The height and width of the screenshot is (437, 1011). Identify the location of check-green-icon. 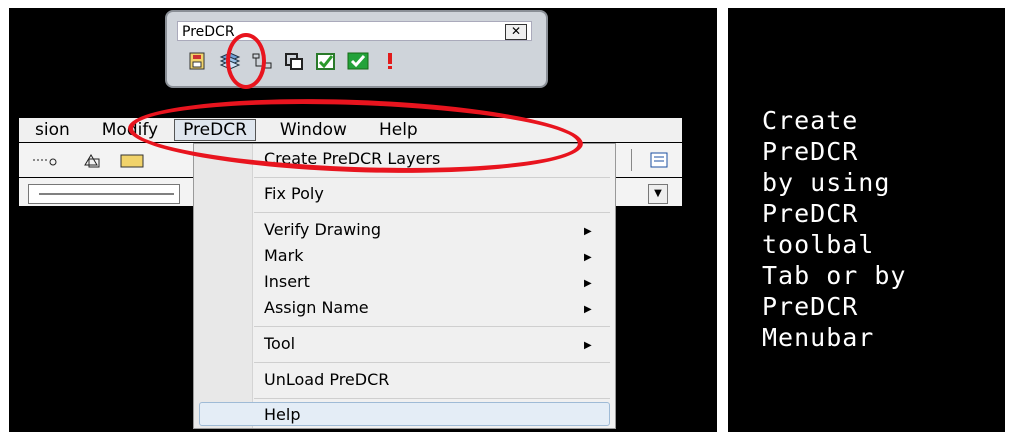
(358, 61).